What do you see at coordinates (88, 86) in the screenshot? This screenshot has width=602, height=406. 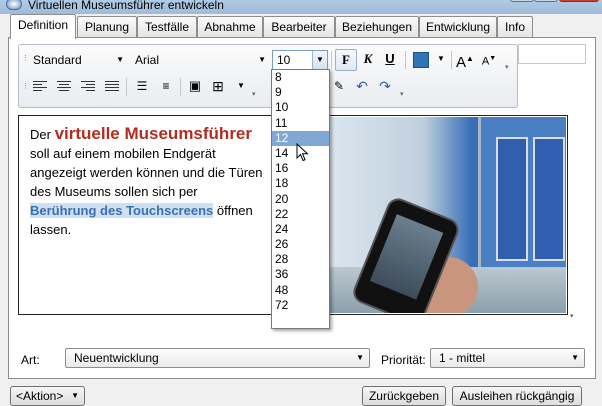 I see `align-right-icon` at bounding box center [88, 86].